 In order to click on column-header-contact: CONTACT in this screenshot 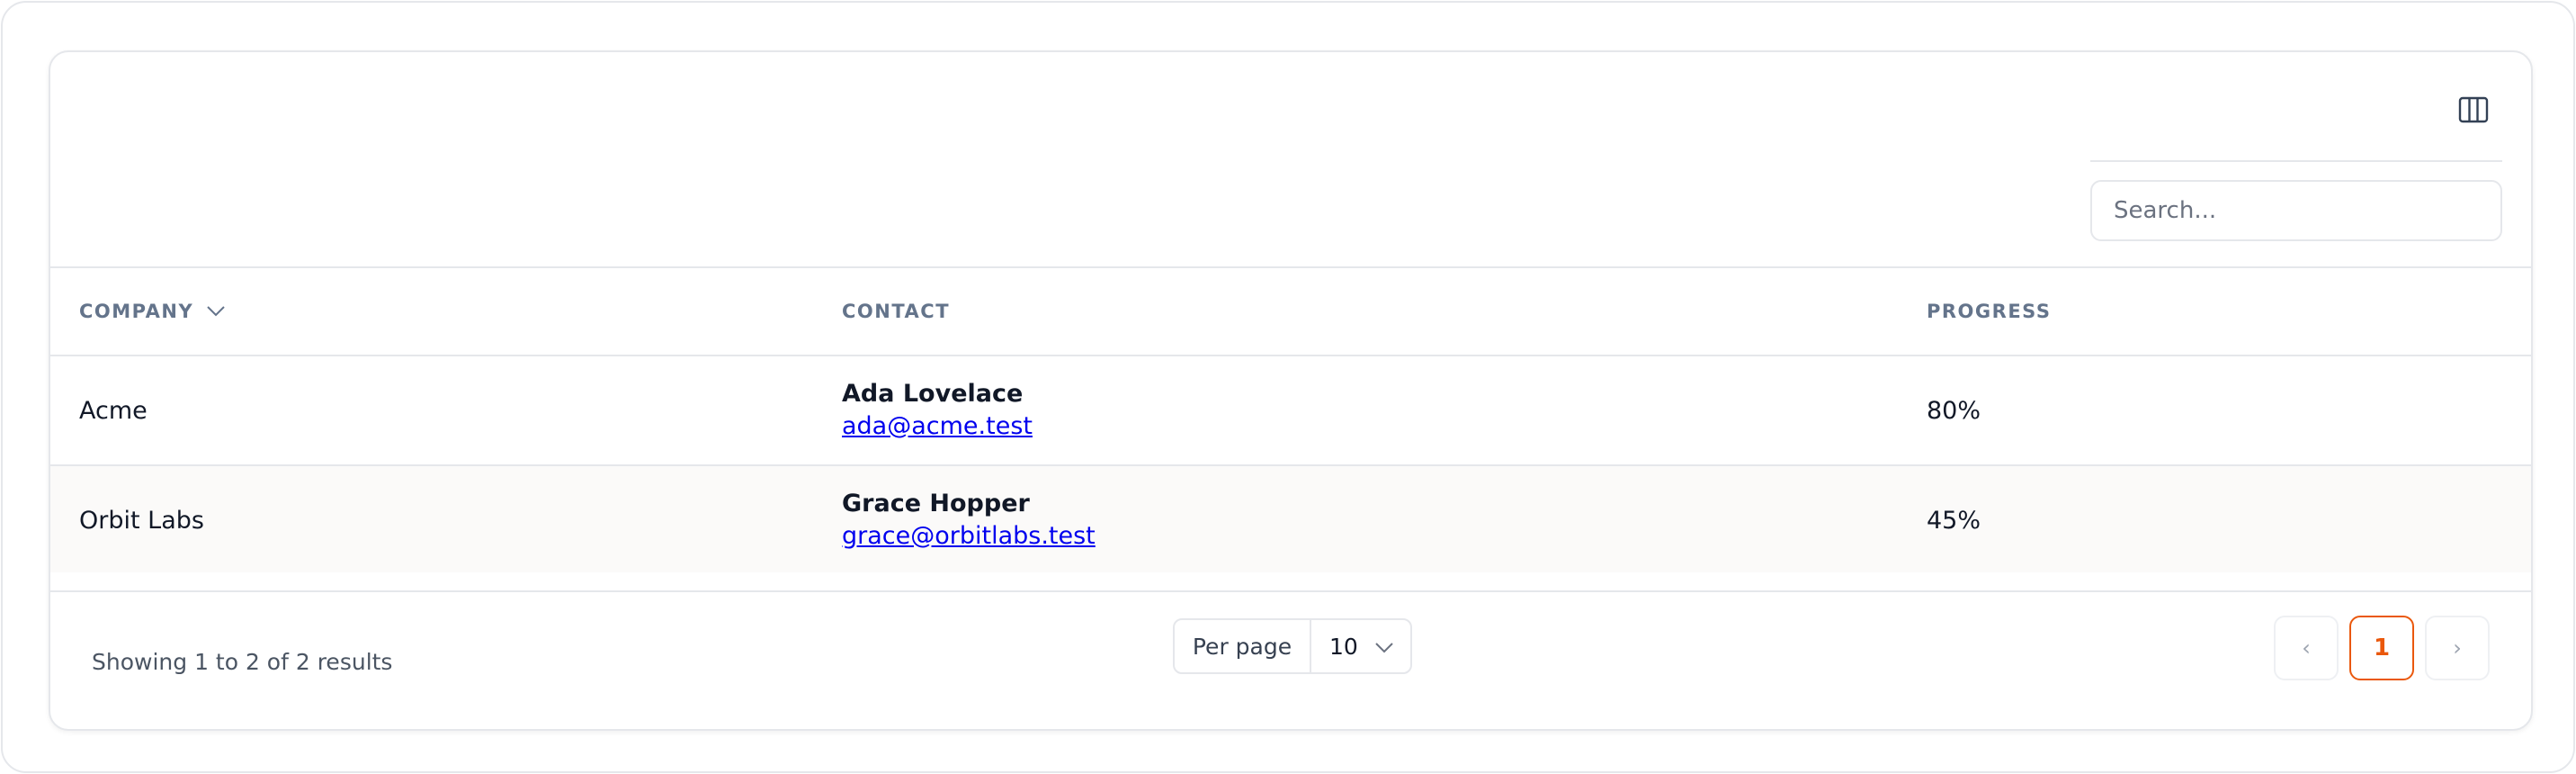, I will do `click(896, 312)`.